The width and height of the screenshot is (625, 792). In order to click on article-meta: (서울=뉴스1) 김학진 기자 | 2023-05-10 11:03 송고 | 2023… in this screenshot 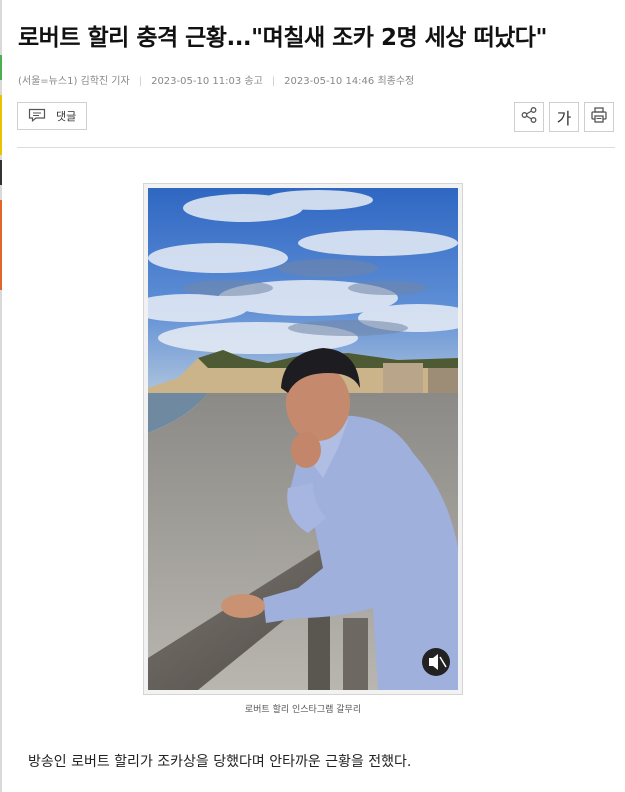, I will do `click(216, 79)`.